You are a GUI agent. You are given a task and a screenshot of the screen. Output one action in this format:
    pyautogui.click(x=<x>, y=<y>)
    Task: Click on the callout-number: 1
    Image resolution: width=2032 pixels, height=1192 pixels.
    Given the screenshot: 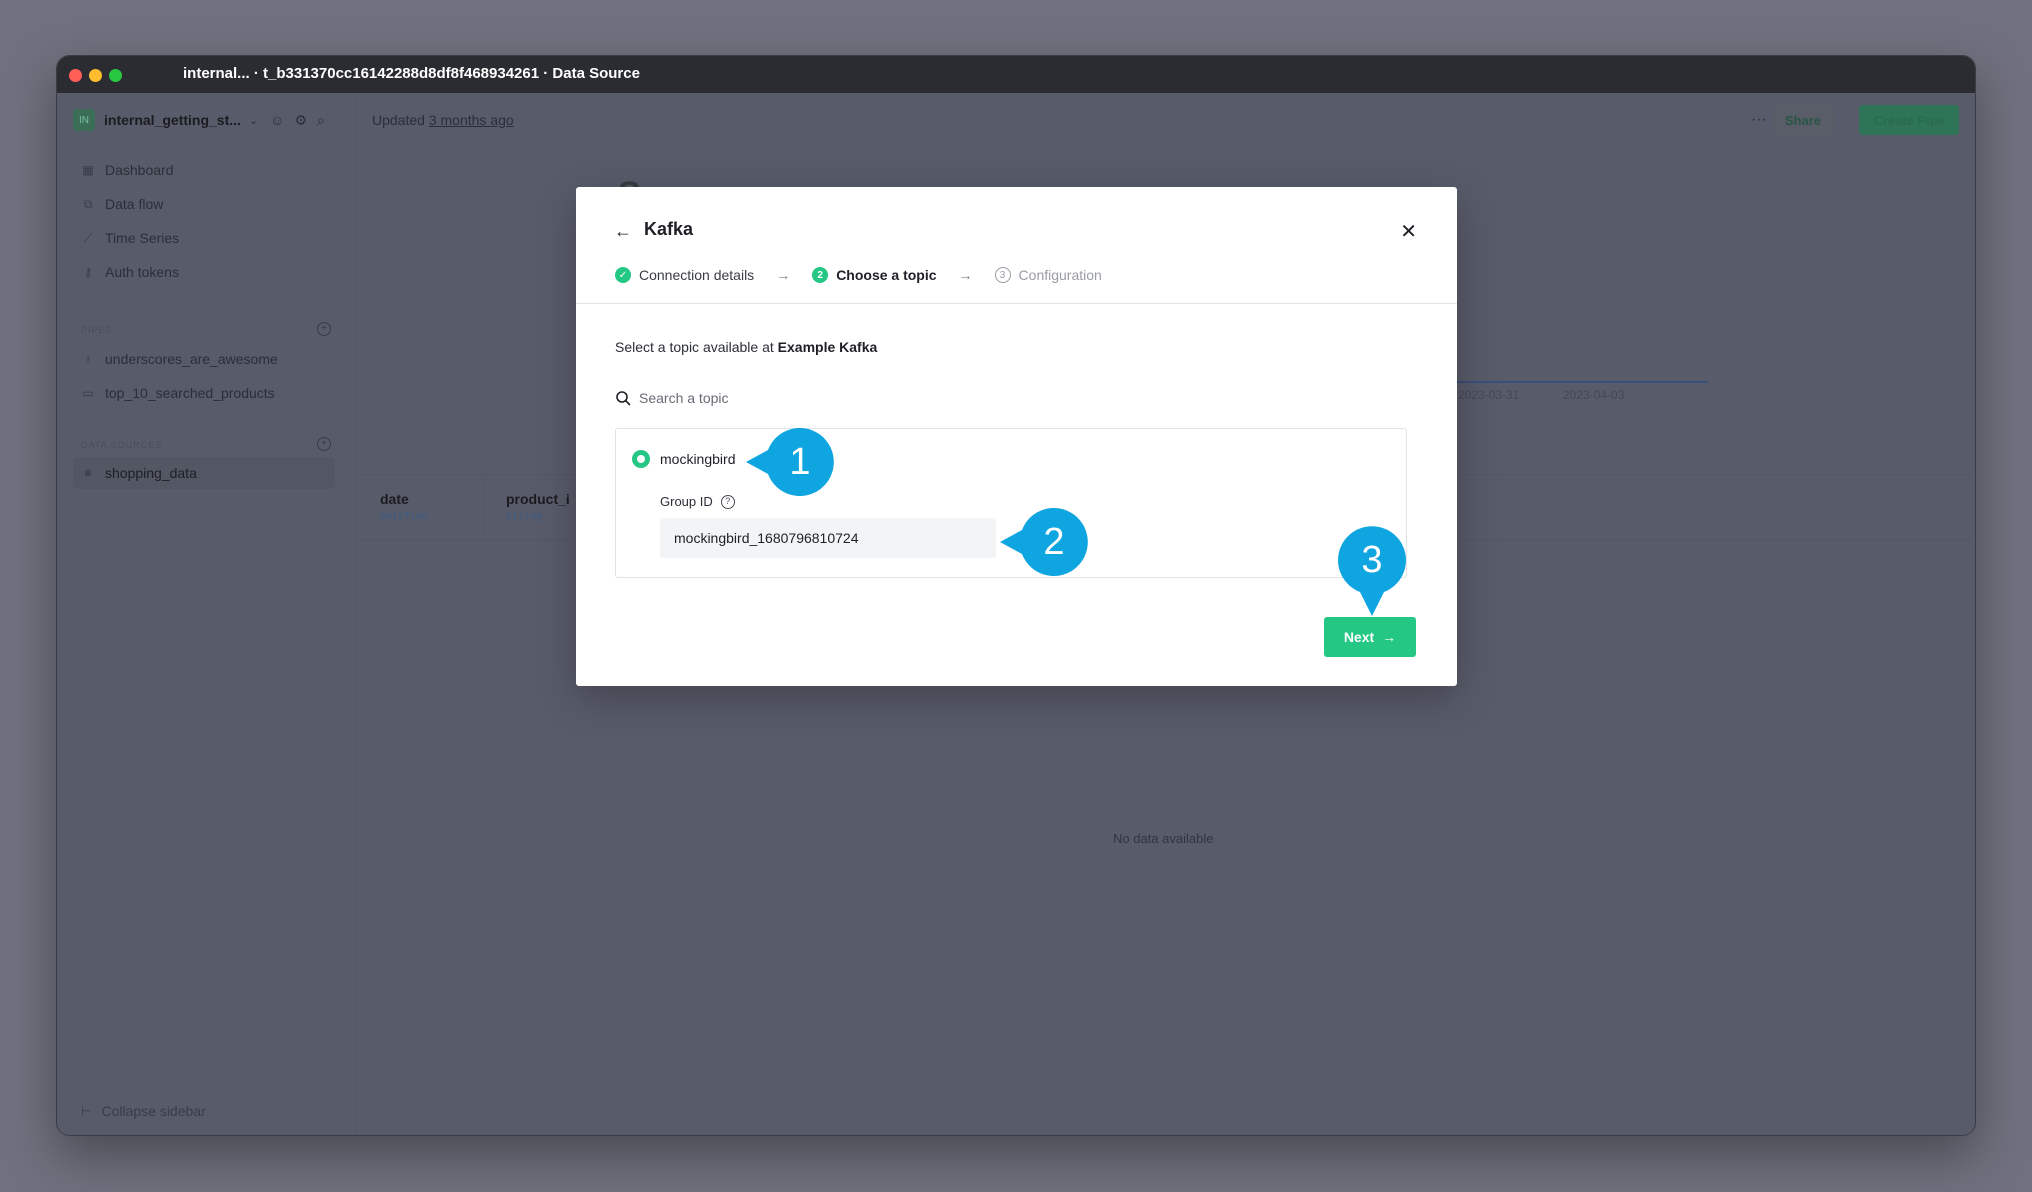 What is the action you would take?
    pyautogui.click(x=799, y=462)
    